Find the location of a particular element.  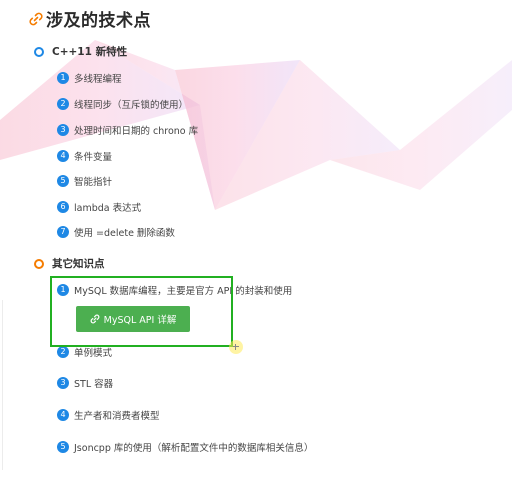

list-item: 5 智能指针 is located at coordinates (84, 181).